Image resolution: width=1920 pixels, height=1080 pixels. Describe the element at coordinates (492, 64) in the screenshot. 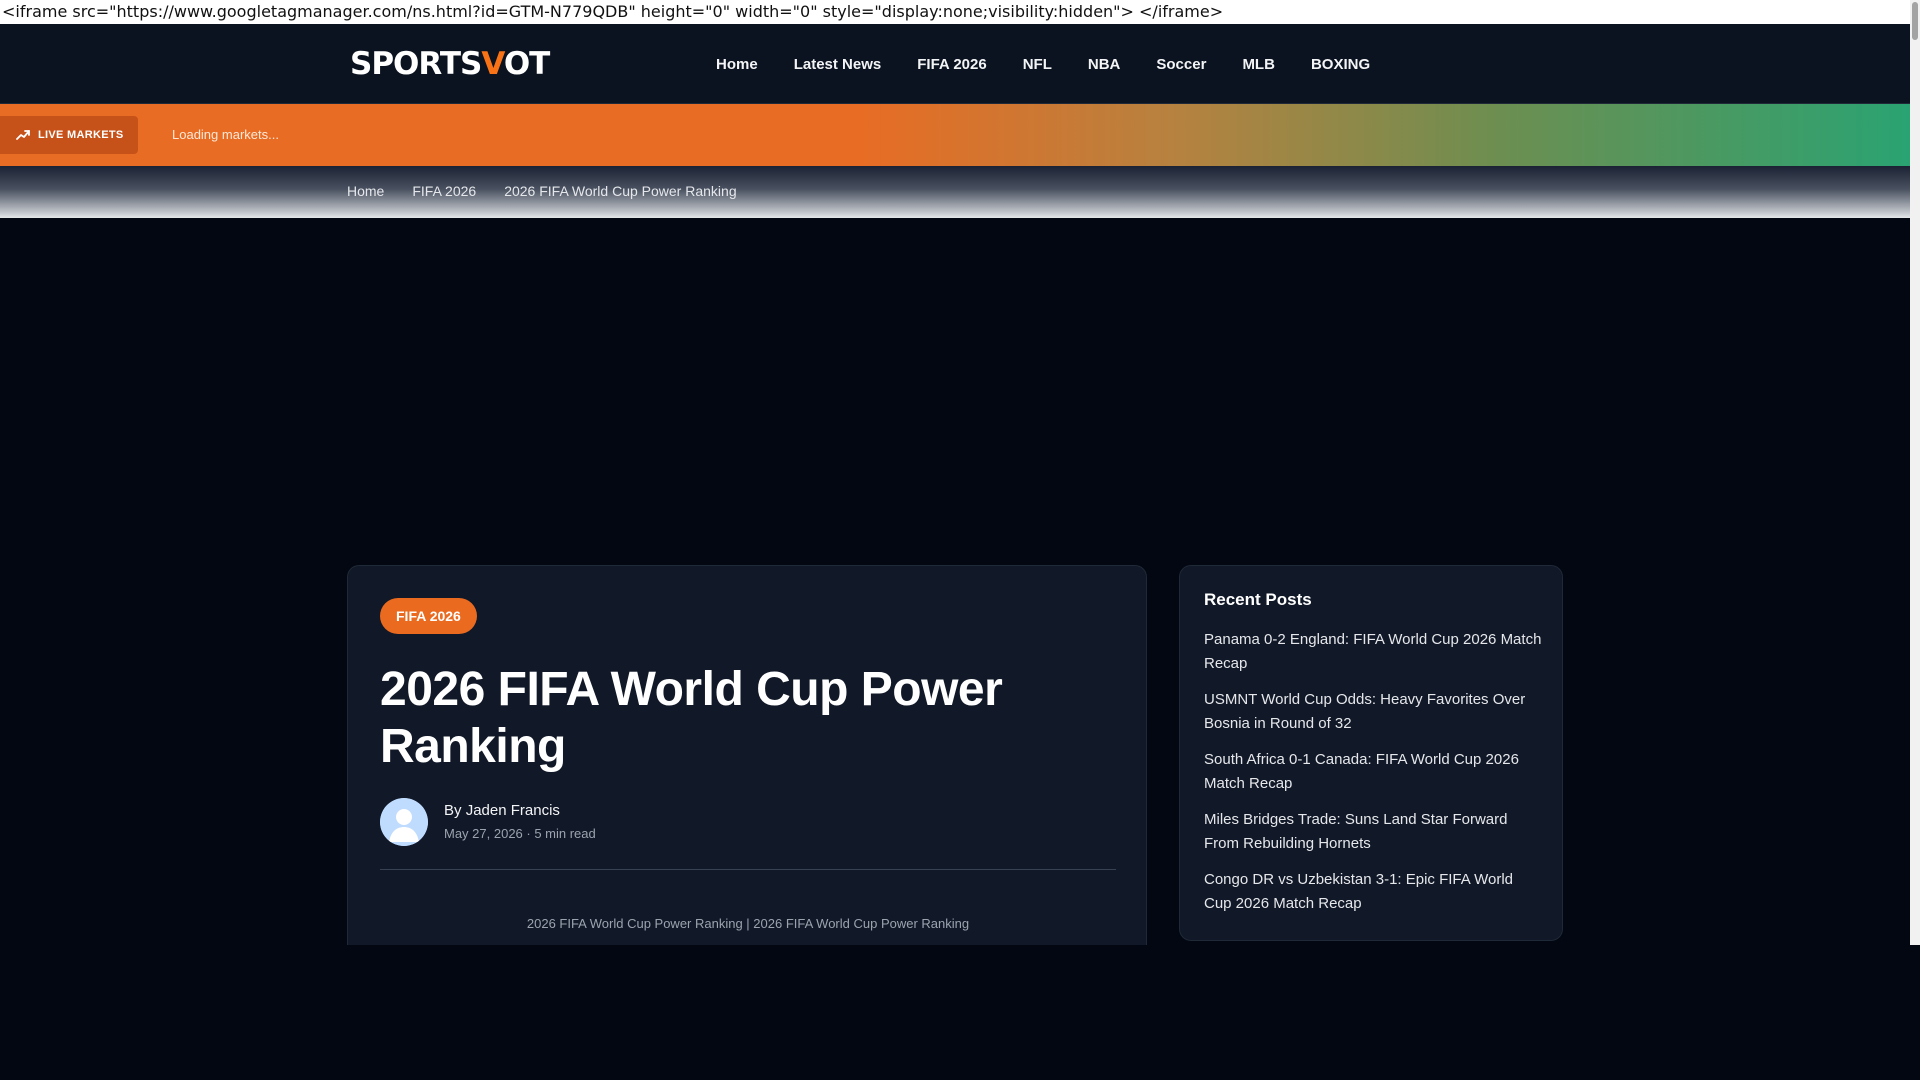

I see `logo-text-v: V` at that location.